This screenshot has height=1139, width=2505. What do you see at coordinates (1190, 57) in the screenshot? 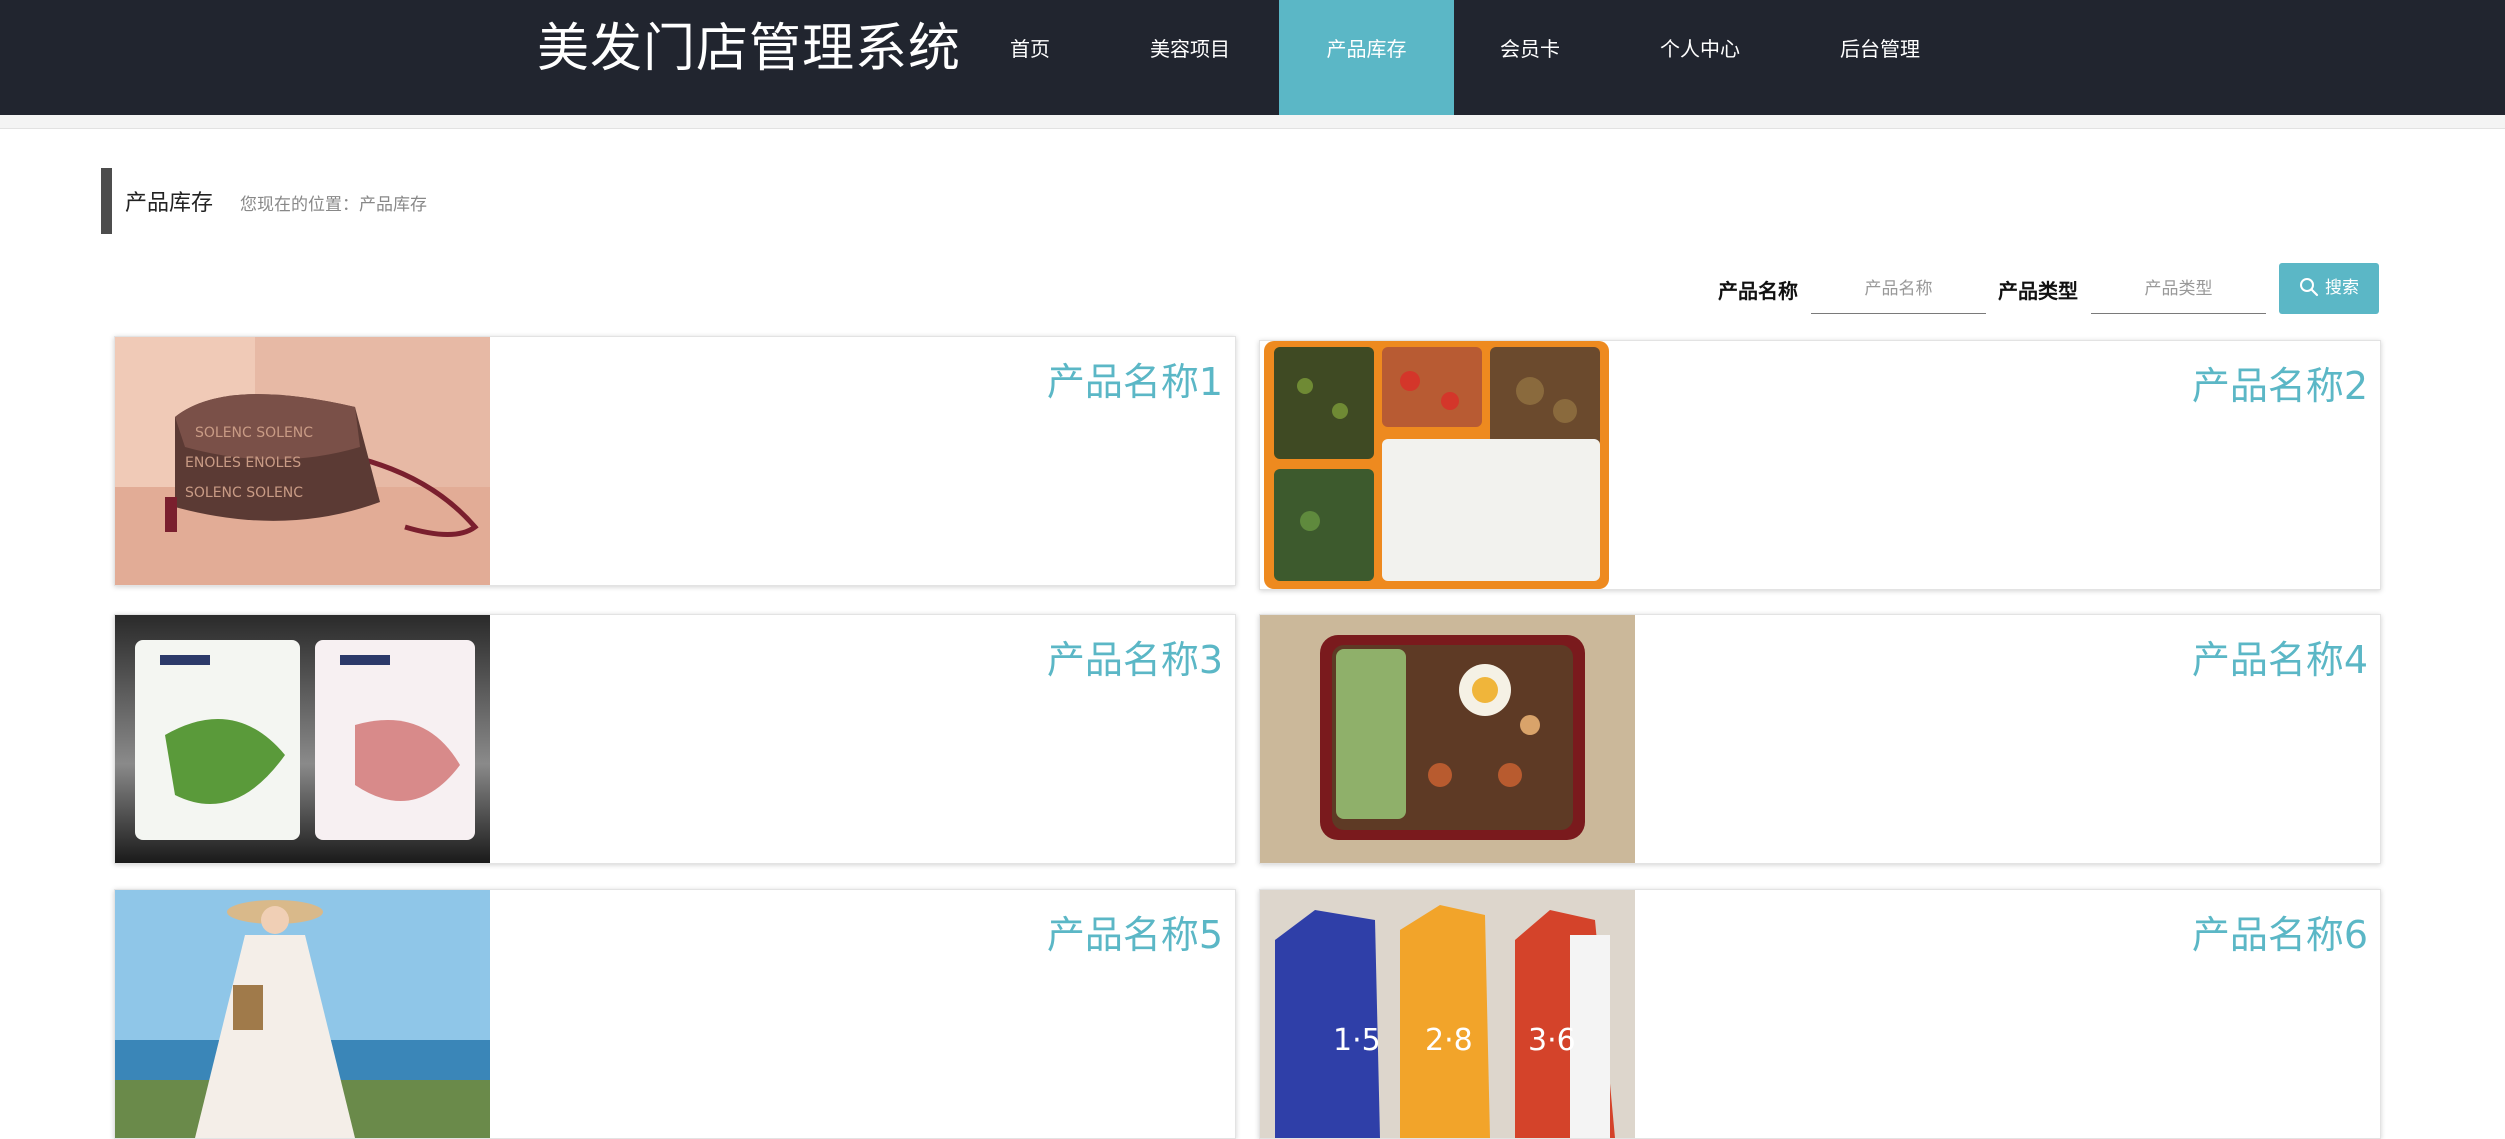
I see `nav-beauty-projects: 美容项目` at bounding box center [1190, 57].